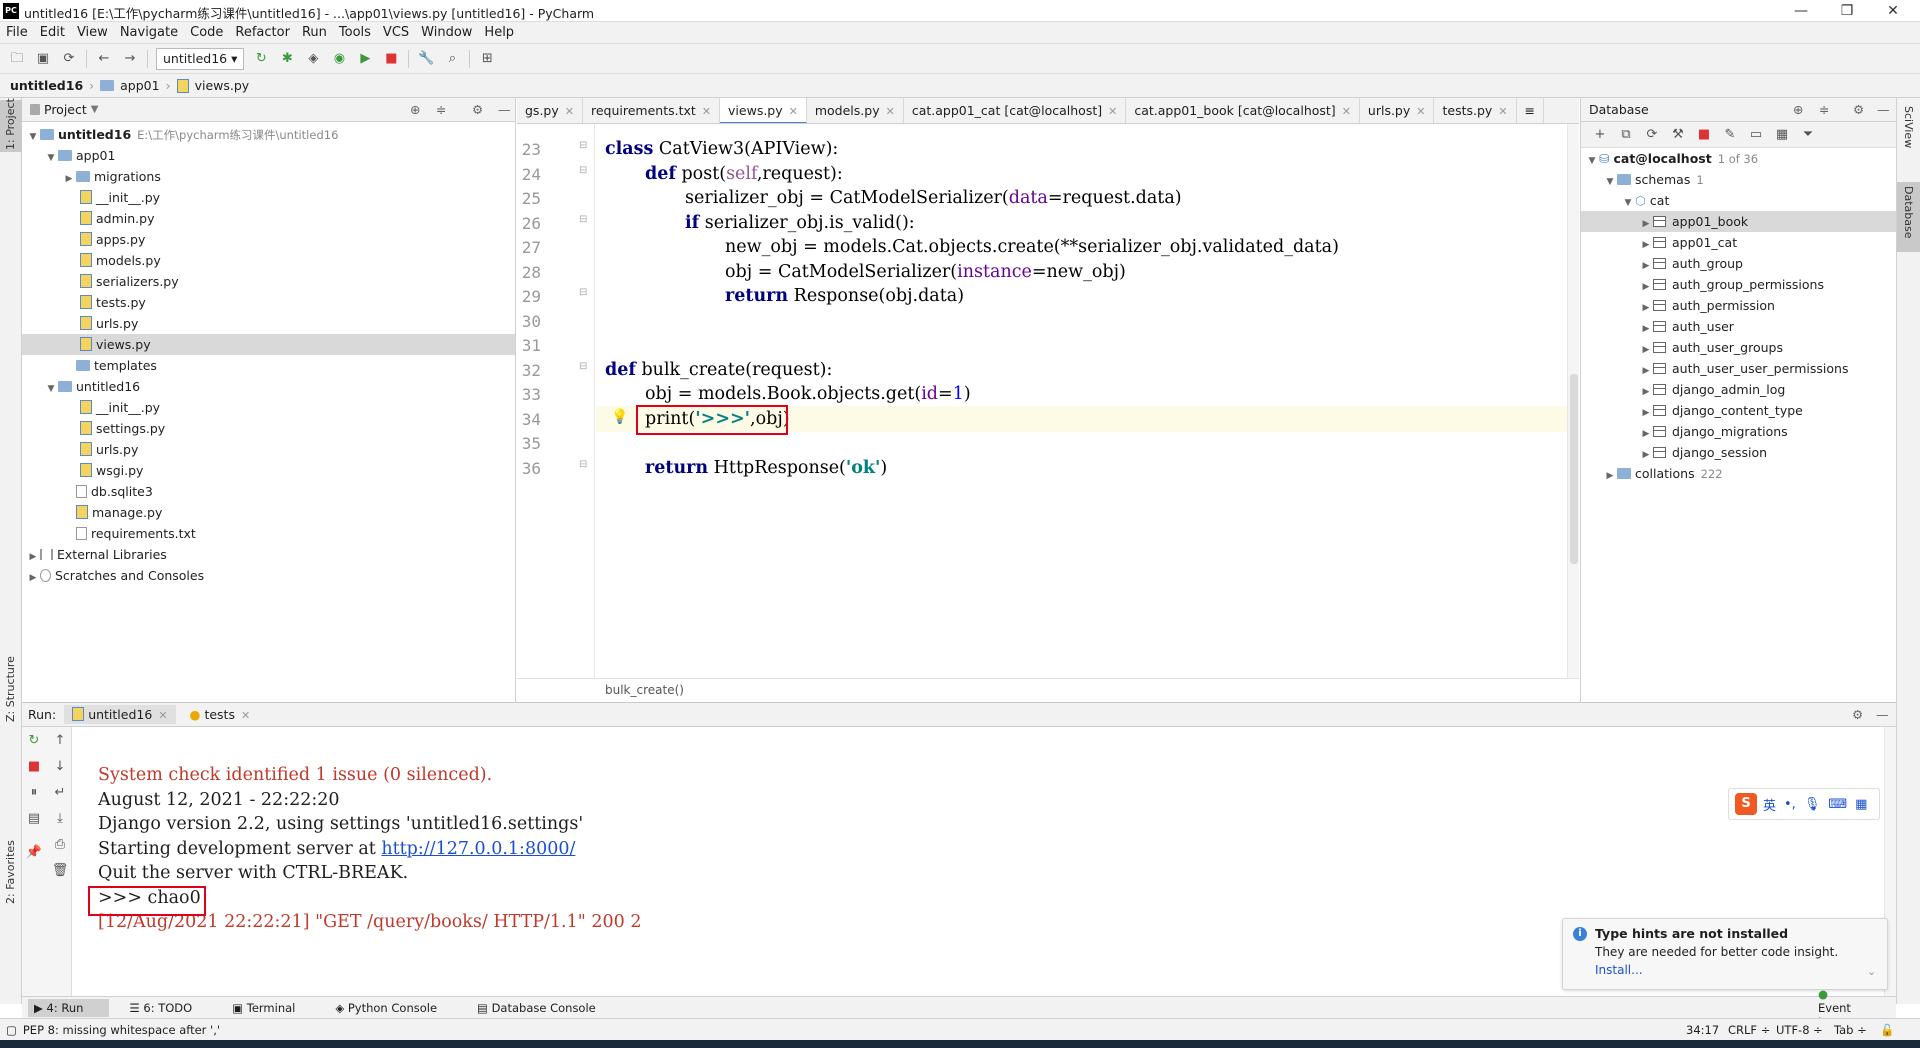 This screenshot has height=1048, width=1920. Describe the element at coordinates (1600, 135) in the screenshot. I see `add-icon: +` at that location.